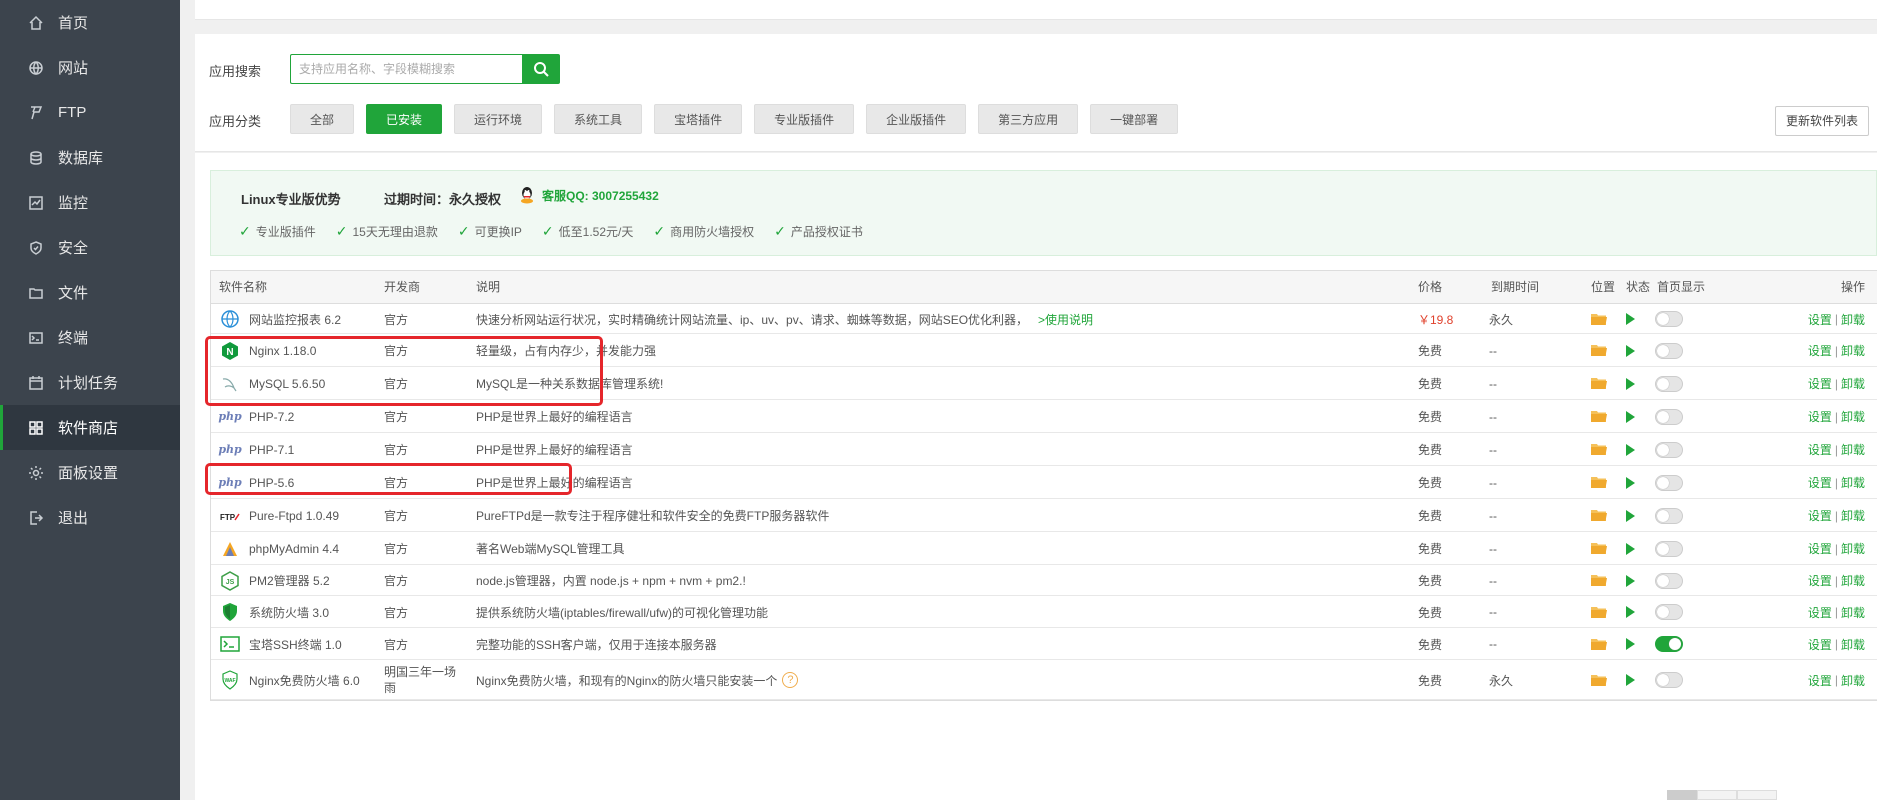 The width and height of the screenshot is (1877, 800). I want to click on sidebar-item-6: 安全, so click(90, 247).